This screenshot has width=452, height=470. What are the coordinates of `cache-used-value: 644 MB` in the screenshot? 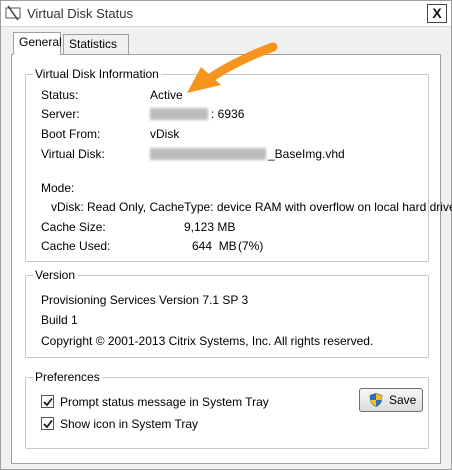 It's located at (214, 246).